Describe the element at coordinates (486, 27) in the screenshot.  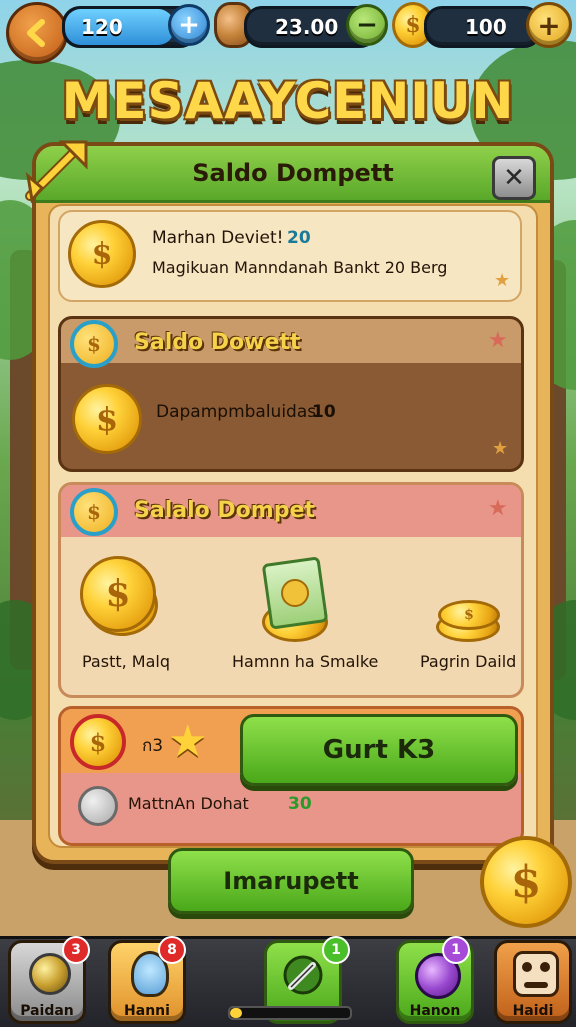
I see `gold-value: 100` at that location.